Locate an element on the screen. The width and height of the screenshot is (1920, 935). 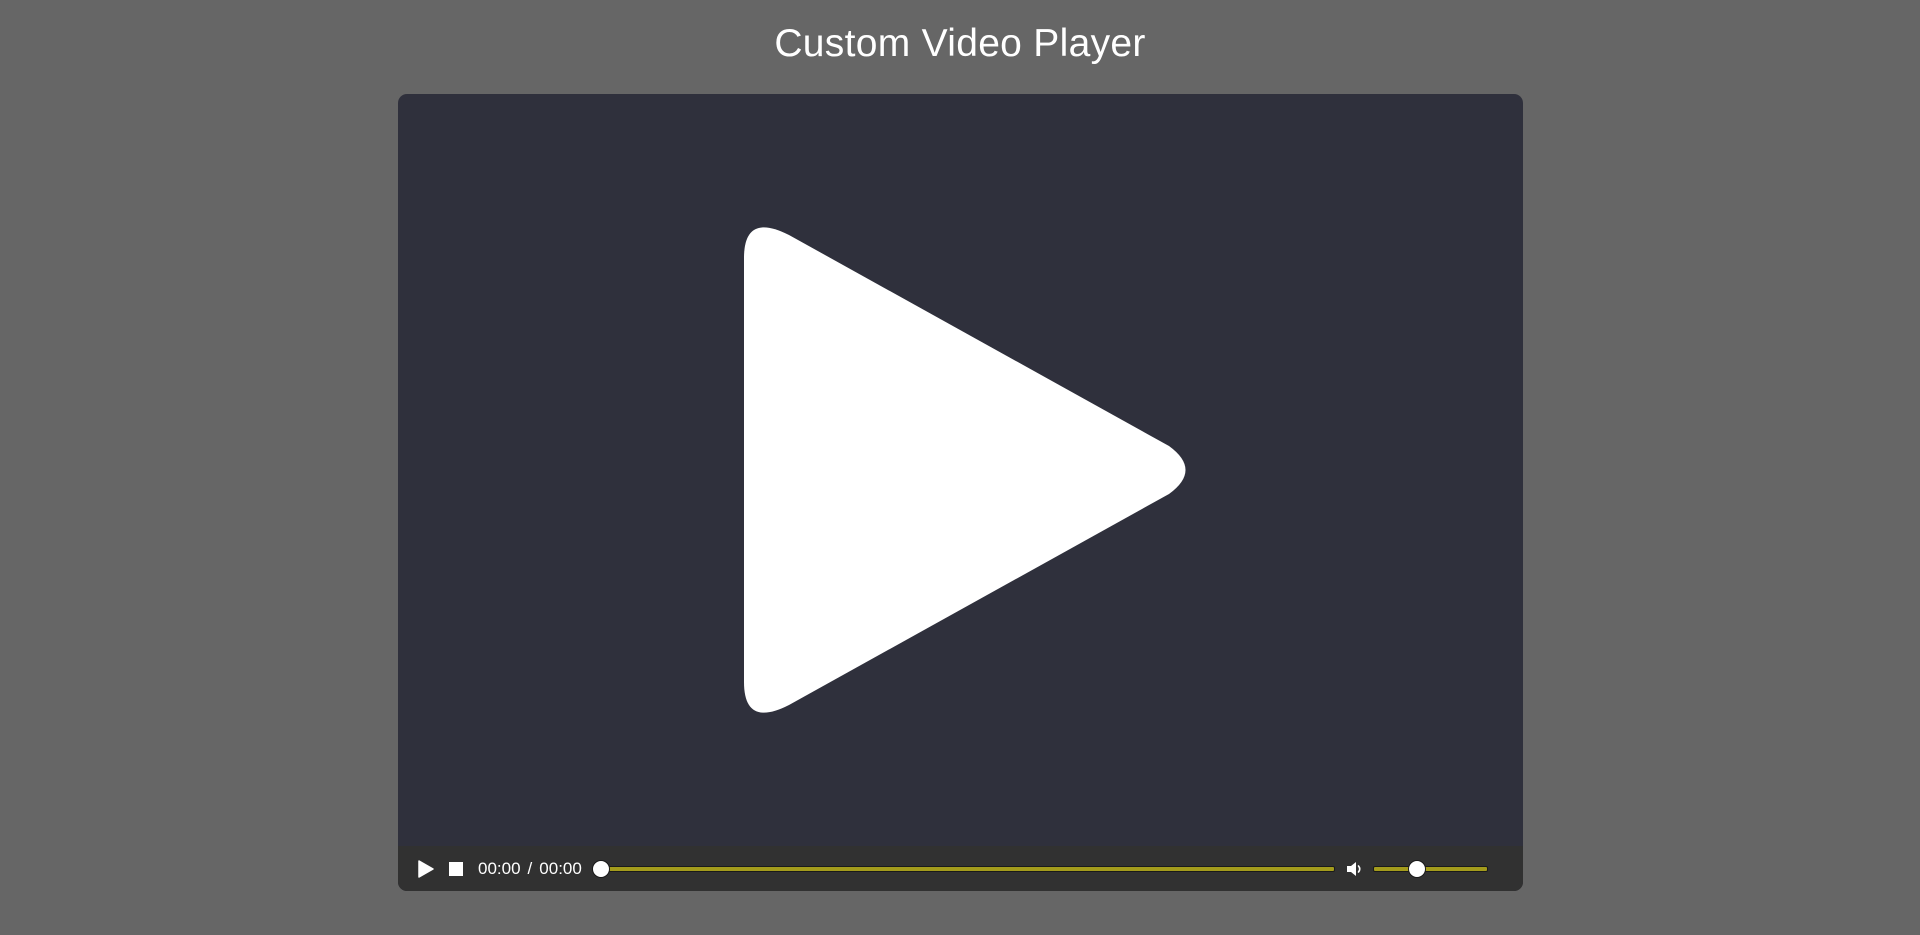
stop-icon is located at coordinates (456, 868).